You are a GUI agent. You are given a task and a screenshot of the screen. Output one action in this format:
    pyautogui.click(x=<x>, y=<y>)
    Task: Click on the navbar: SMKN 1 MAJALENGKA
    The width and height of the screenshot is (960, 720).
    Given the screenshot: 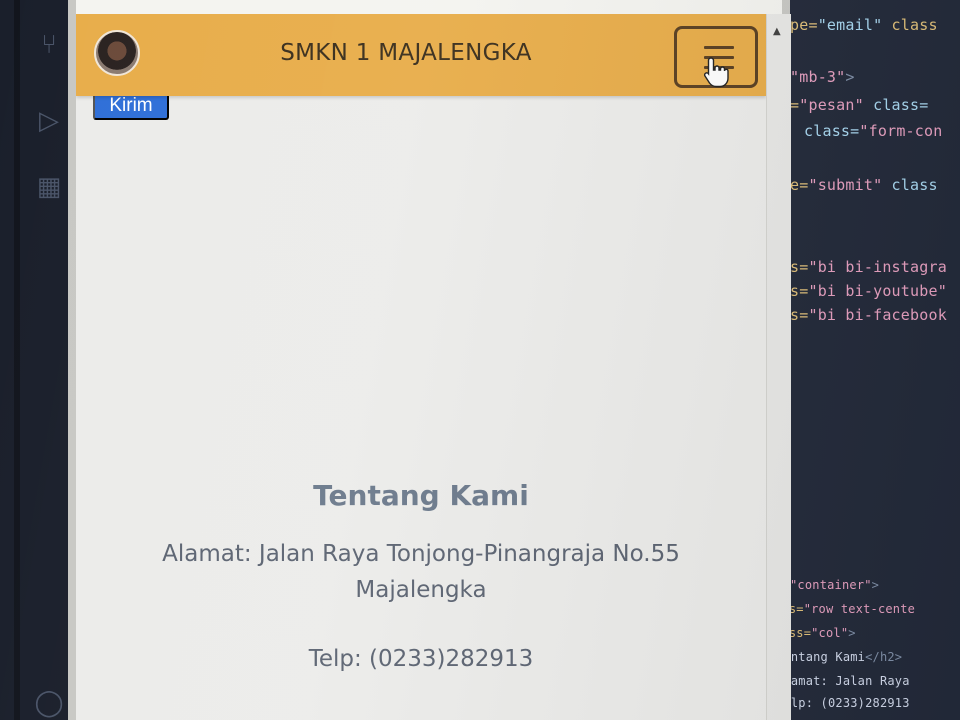 What is the action you would take?
    pyautogui.click(x=421, y=55)
    